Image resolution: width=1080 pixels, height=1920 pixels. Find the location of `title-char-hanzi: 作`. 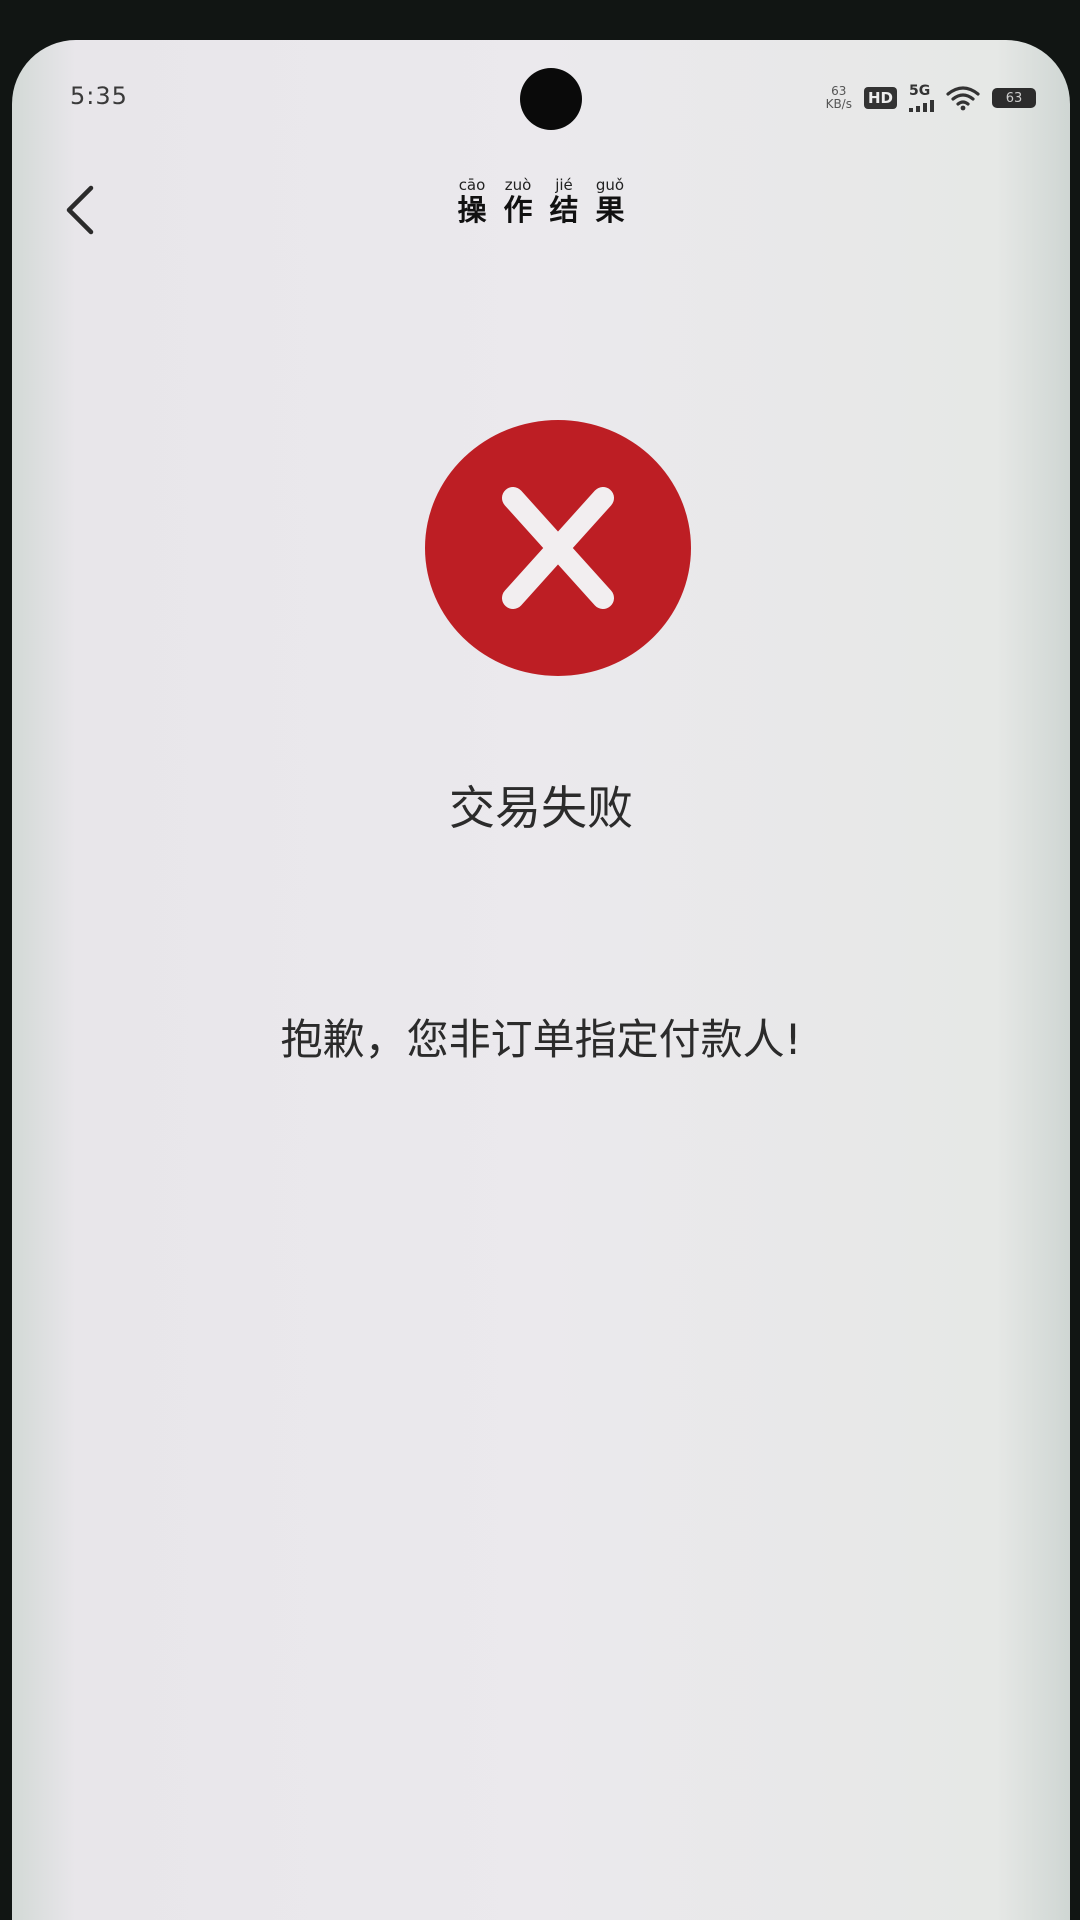

title-char-hanzi: 作 is located at coordinates (518, 210).